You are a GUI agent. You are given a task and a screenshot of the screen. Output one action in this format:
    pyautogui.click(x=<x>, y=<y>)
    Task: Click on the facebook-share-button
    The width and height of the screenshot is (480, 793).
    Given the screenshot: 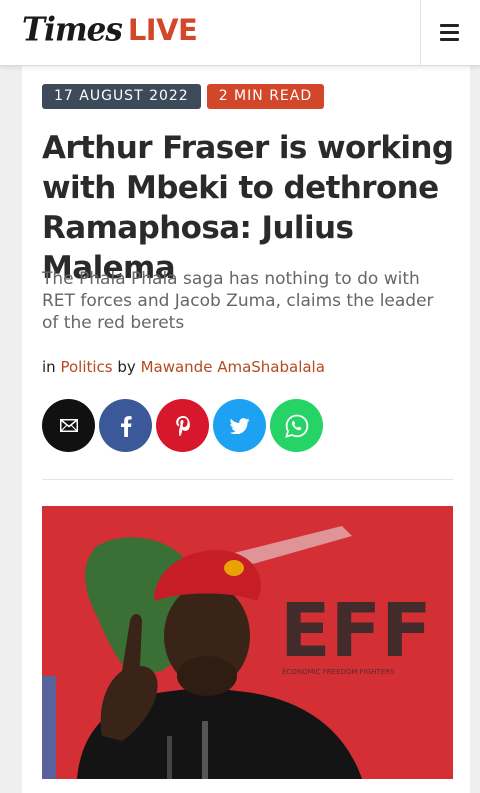 What is the action you would take?
    pyautogui.click(x=125, y=425)
    